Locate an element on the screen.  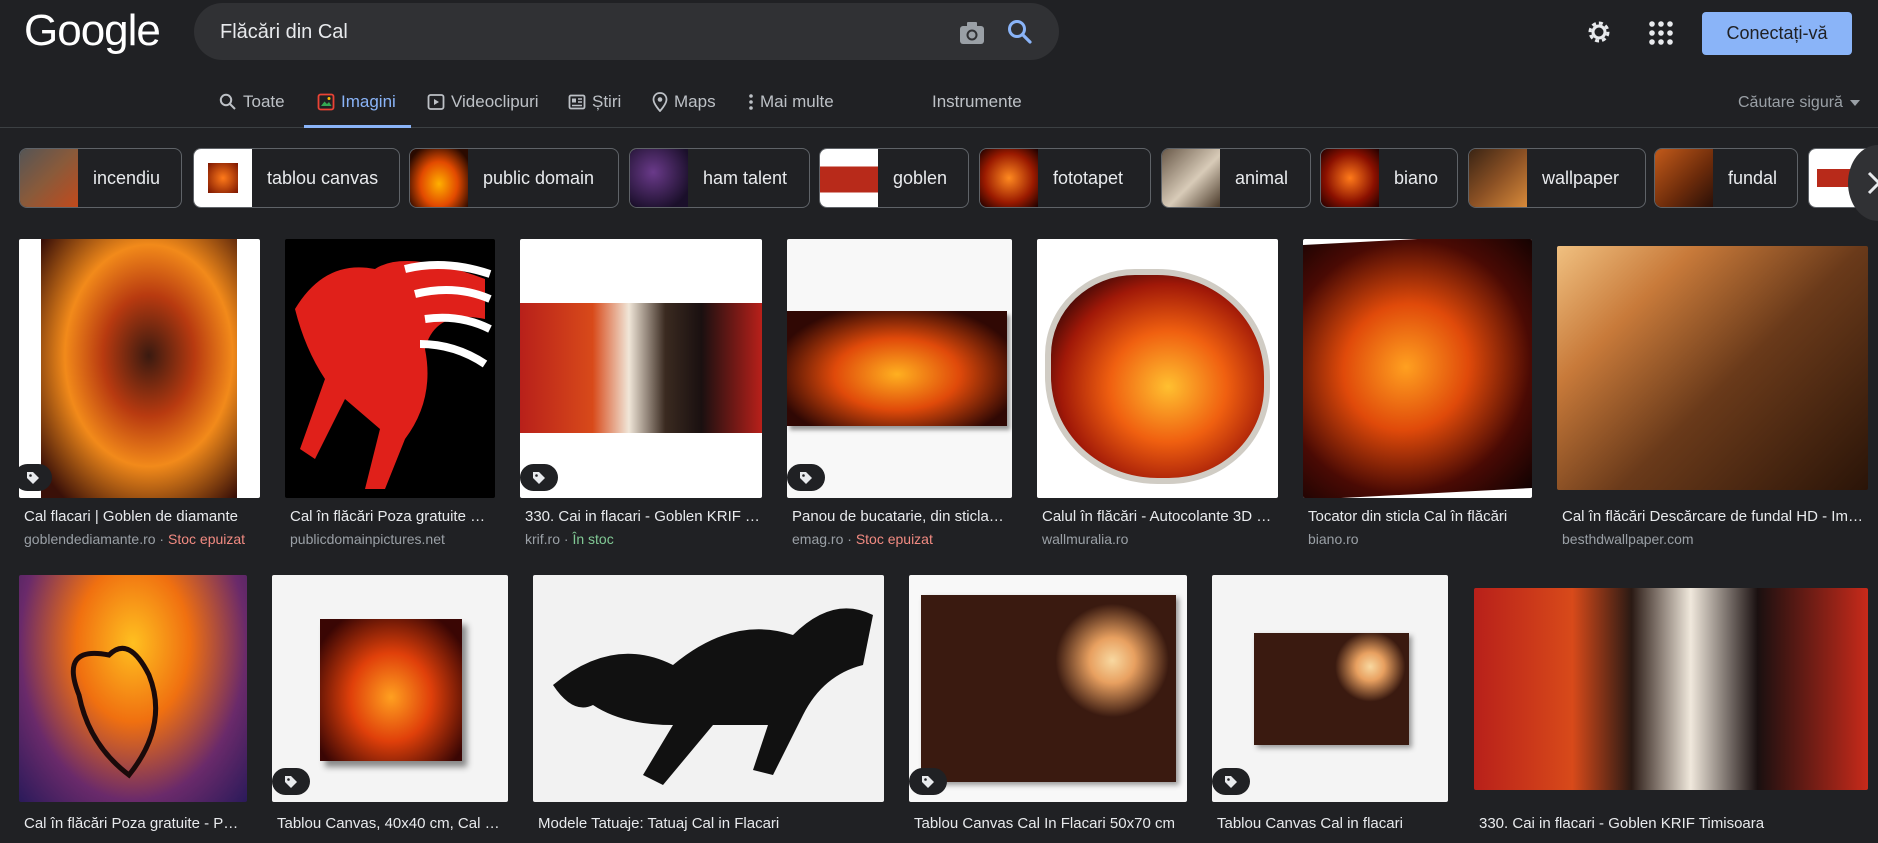
result-source: goblendediamante.ro · Stoc epuizat is located at coordinates (135, 539).